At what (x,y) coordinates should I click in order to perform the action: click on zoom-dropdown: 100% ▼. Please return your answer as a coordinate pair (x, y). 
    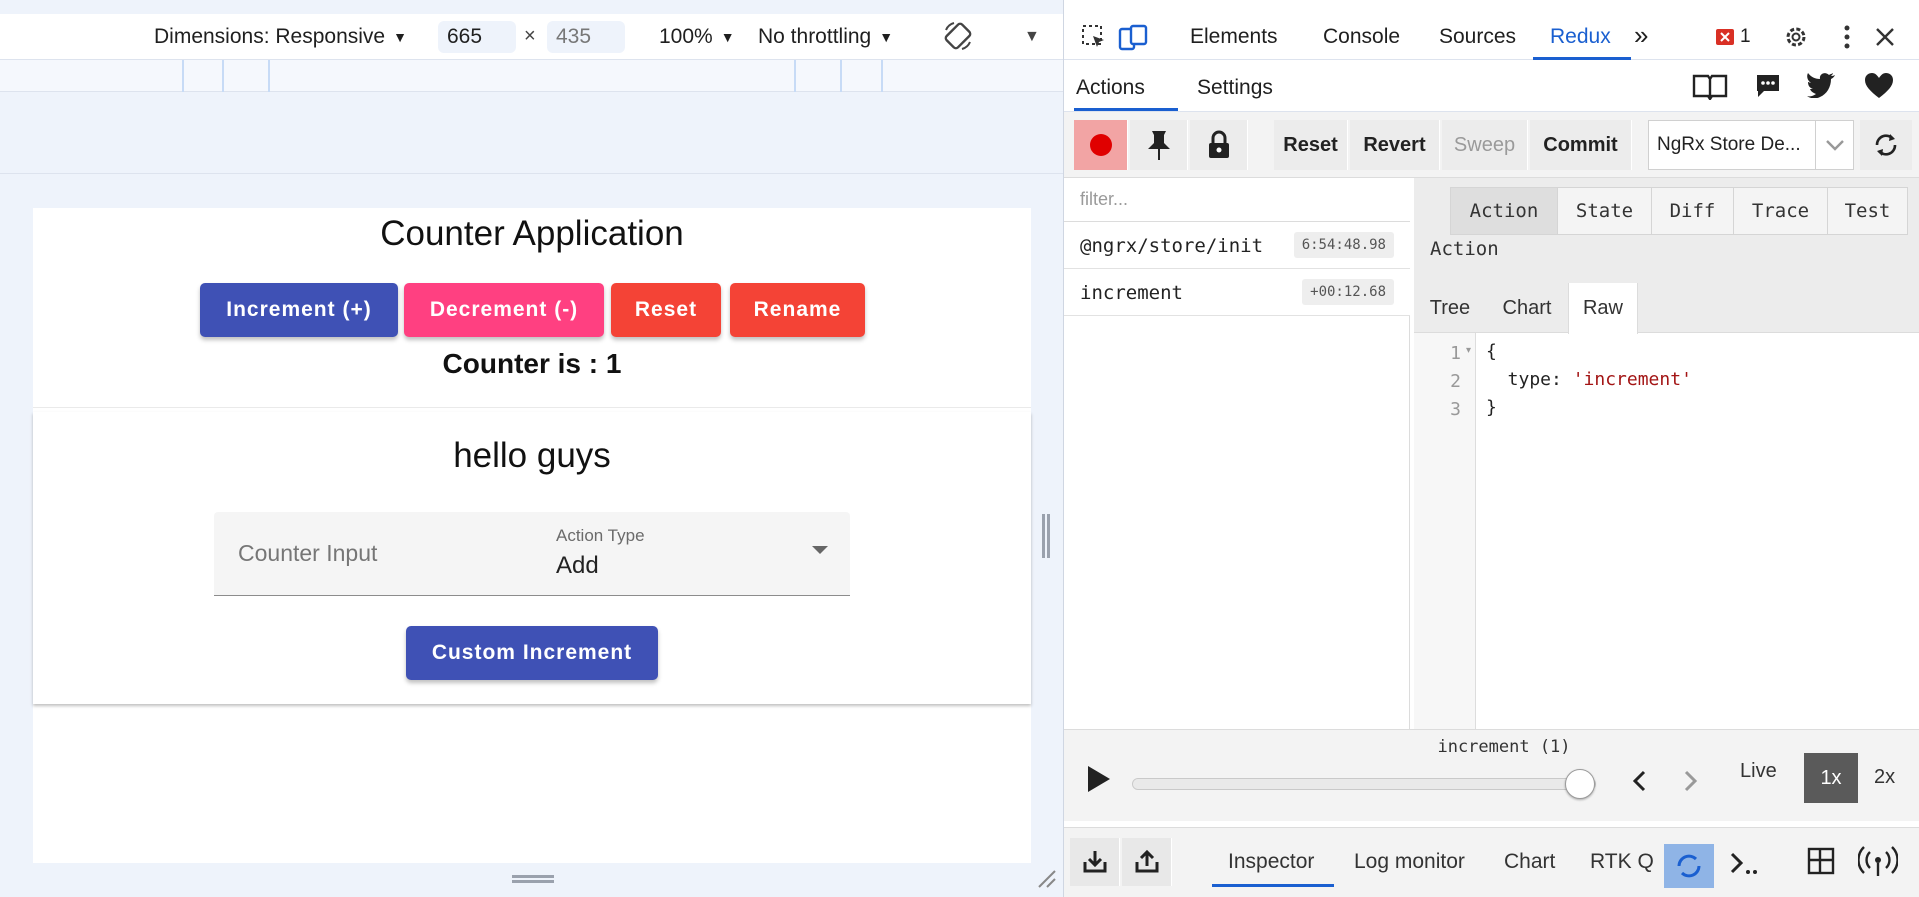
    Looking at the image, I should click on (697, 37).